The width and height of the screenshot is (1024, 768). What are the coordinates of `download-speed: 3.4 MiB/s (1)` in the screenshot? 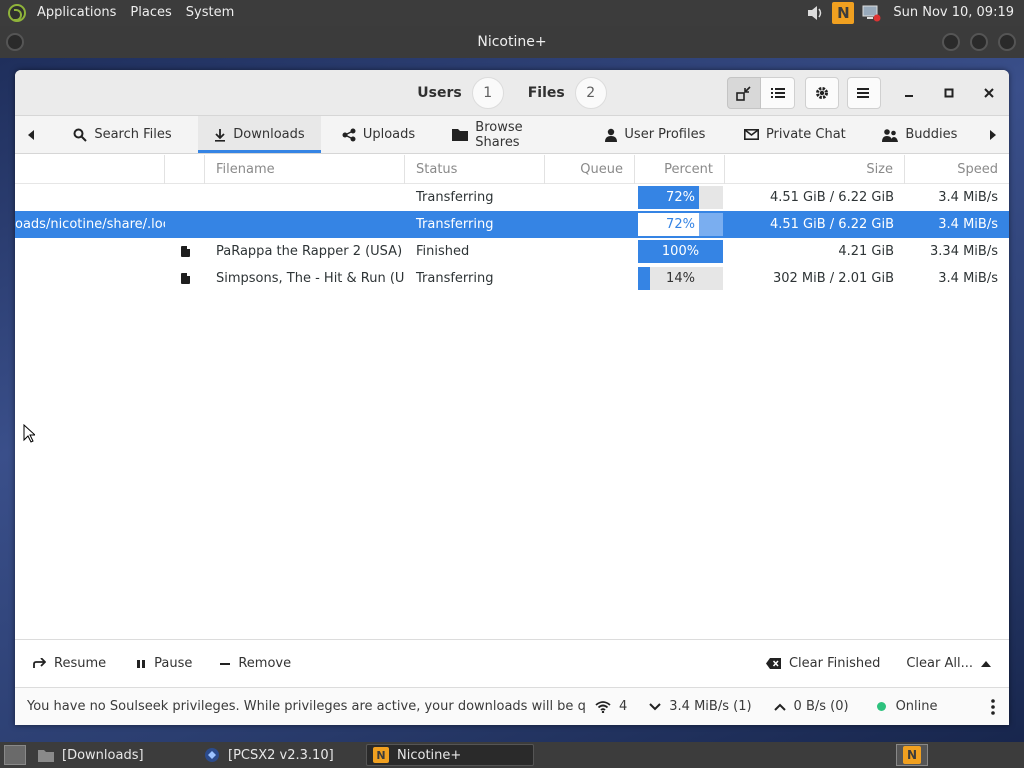 It's located at (710, 706).